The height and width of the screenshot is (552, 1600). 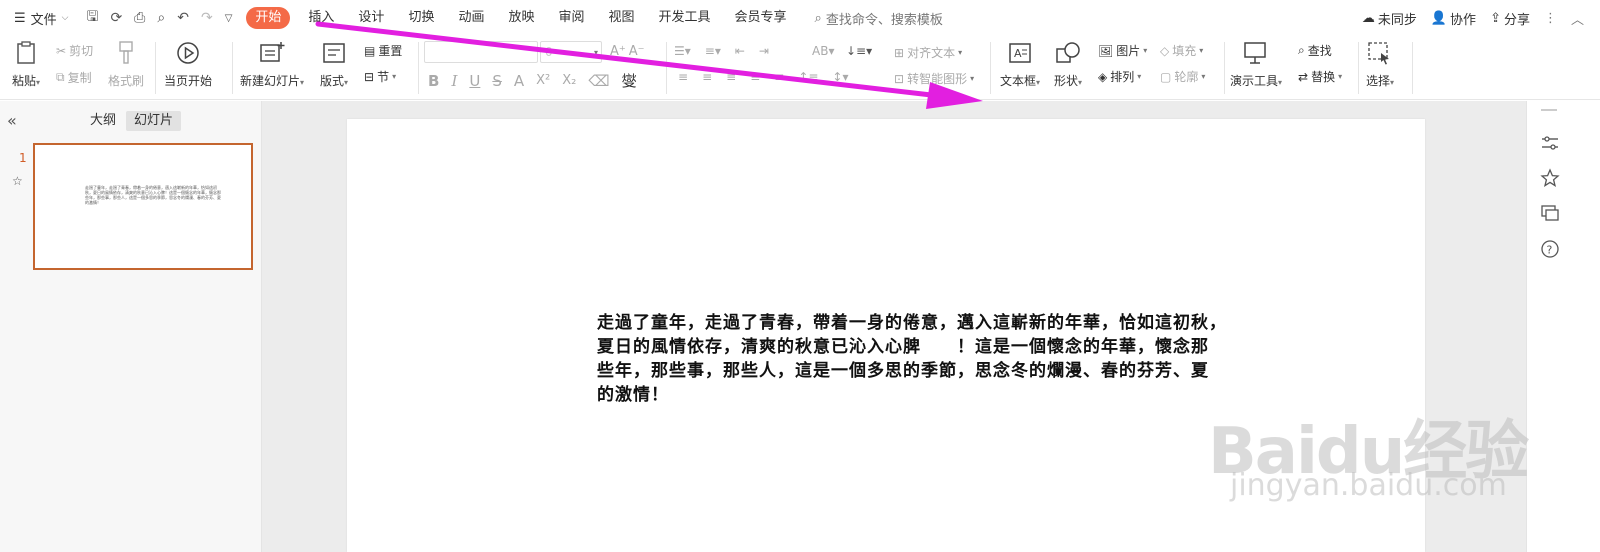 What do you see at coordinates (1315, 50) in the screenshot?
I see `find-button: ⌕ 查找` at bounding box center [1315, 50].